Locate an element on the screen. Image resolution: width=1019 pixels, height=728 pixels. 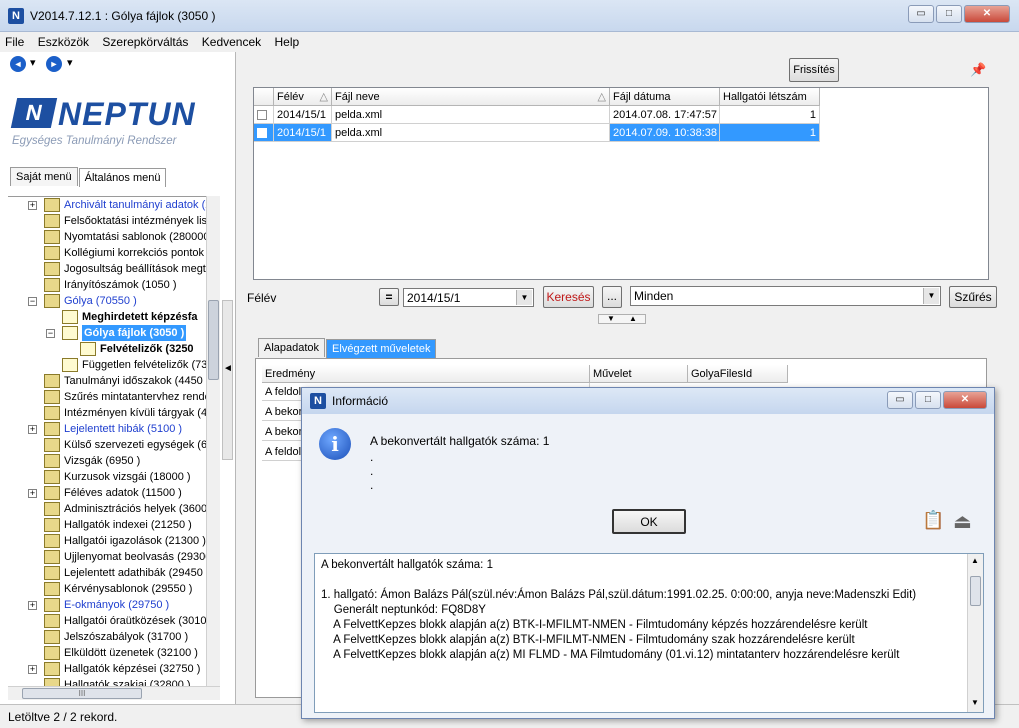
scroll-up-icon: ▲ is located at coordinates (975, 560).